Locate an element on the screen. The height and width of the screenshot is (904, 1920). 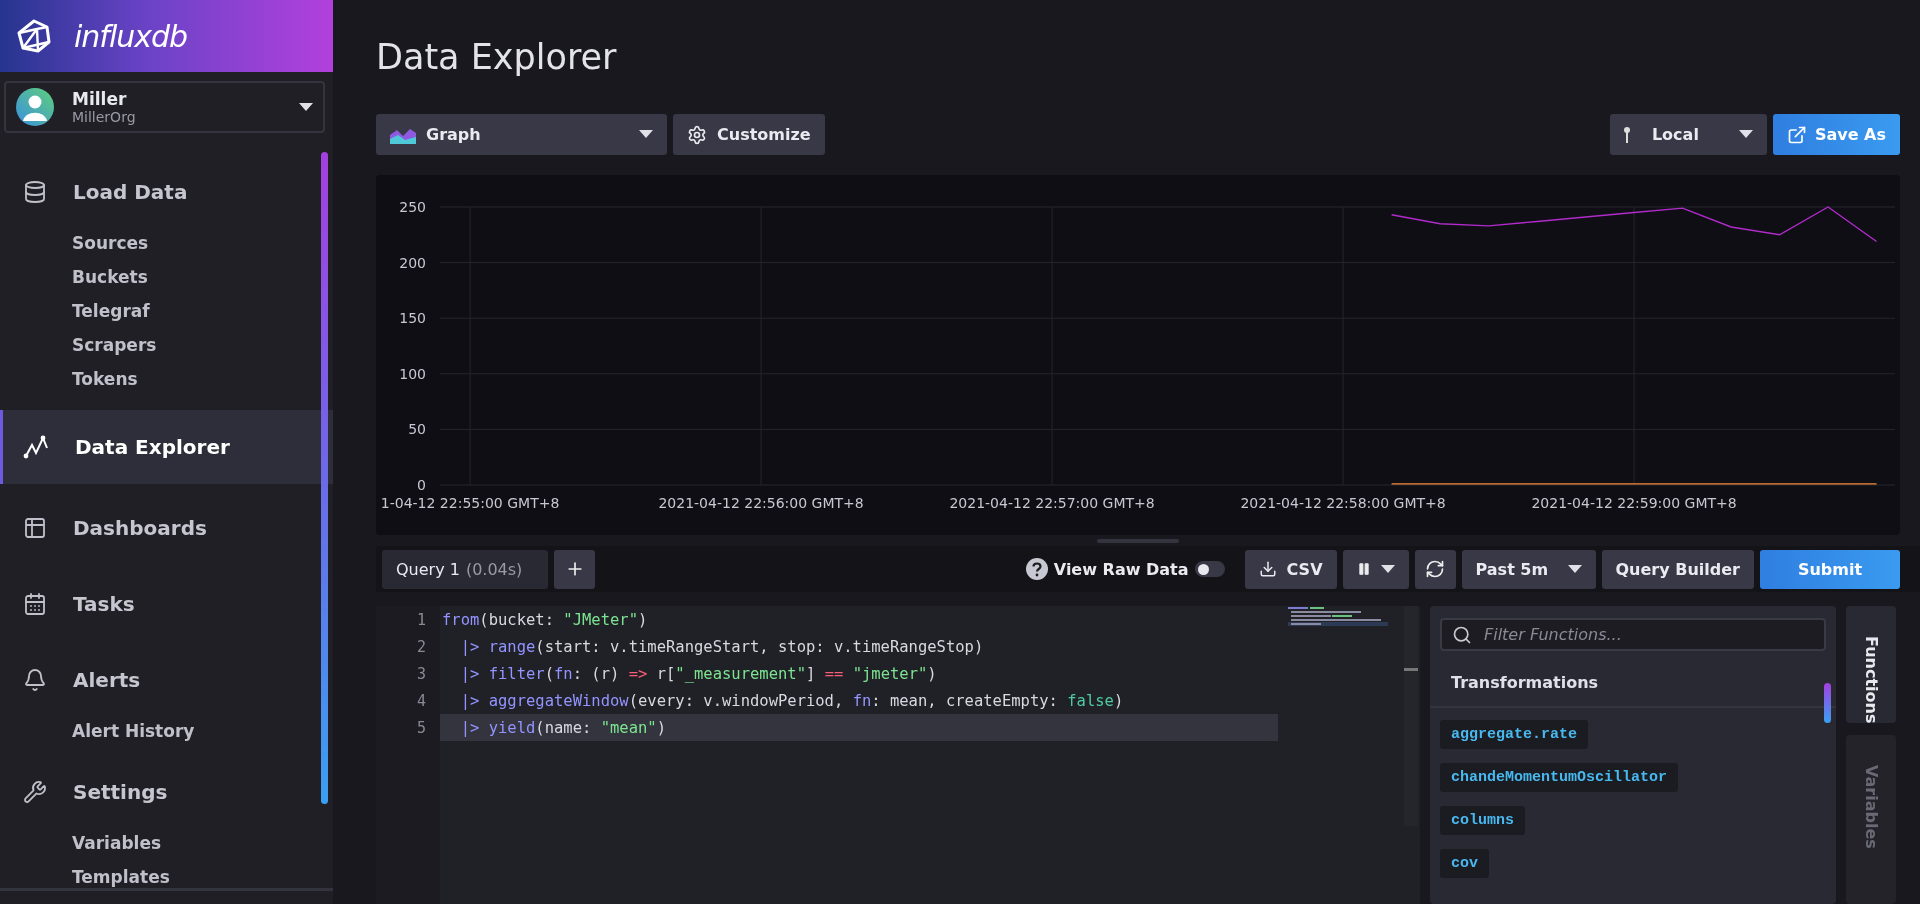
user-name: Miller is located at coordinates (100, 99).